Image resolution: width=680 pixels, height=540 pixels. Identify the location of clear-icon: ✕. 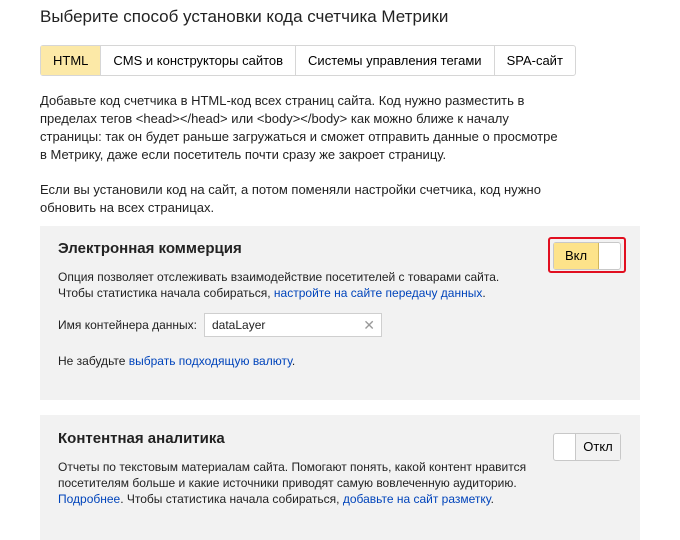
(369, 325).